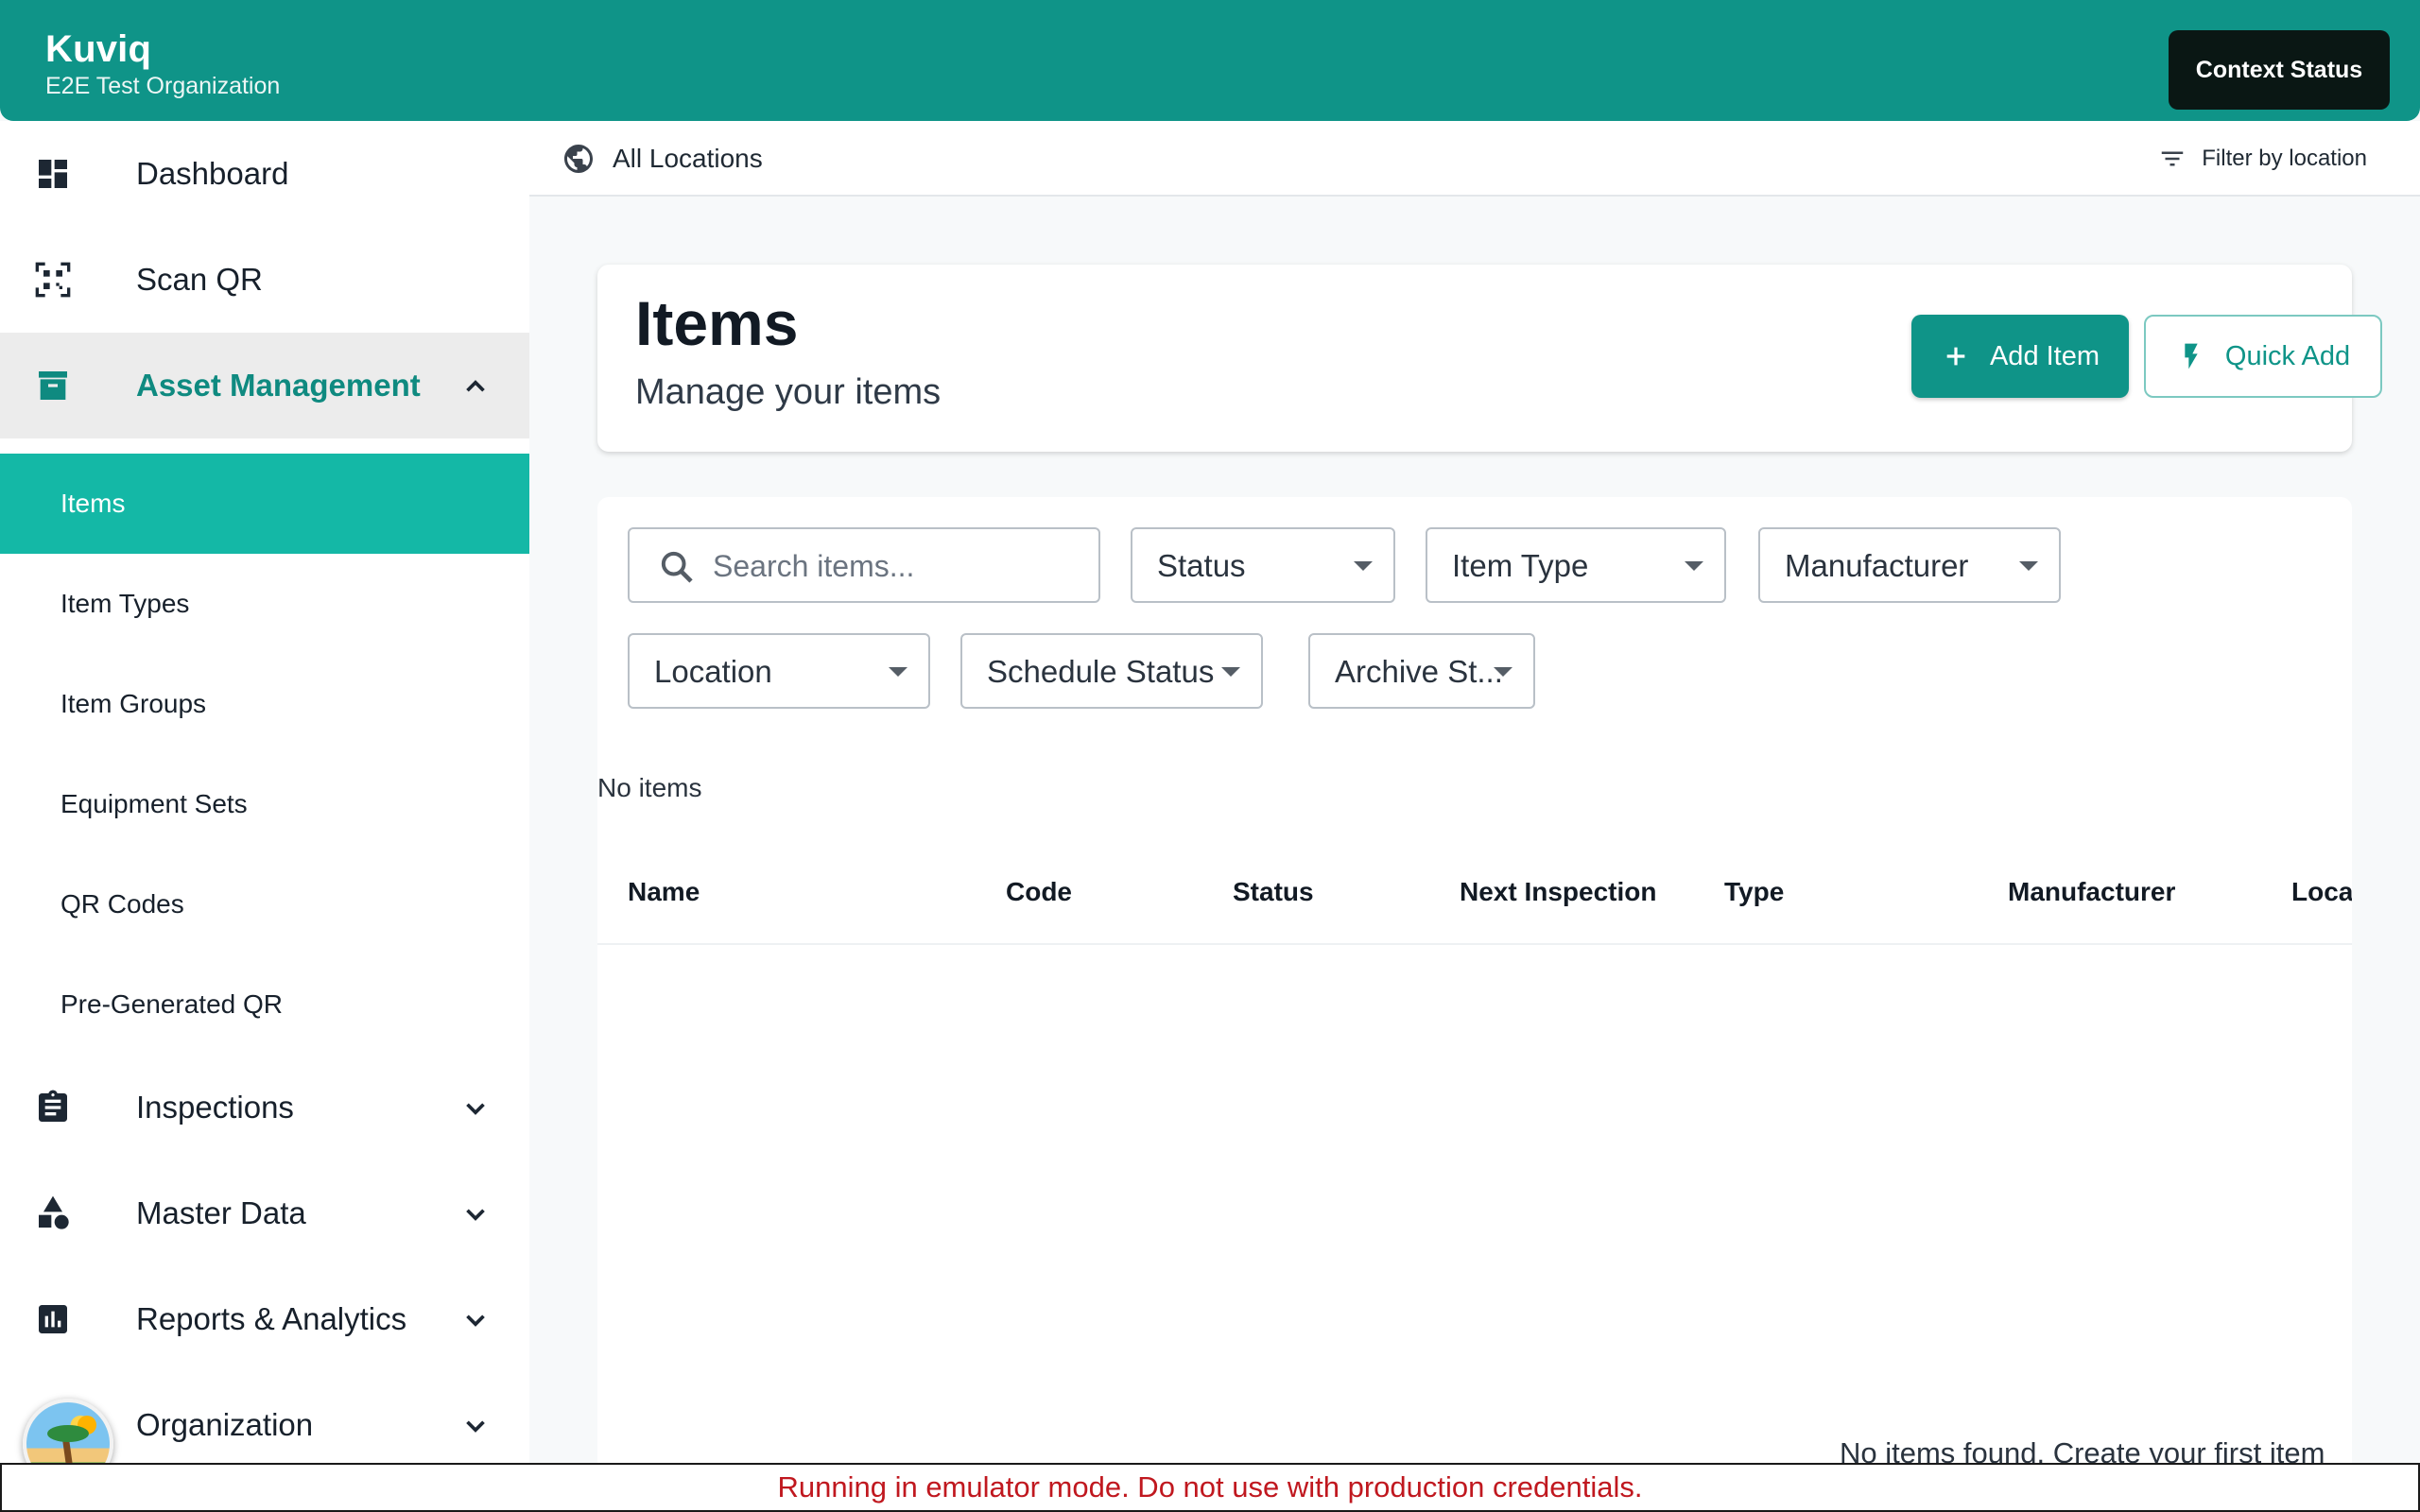 The image size is (2420, 1512). Describe the element at coordinates (1877, 565) in the screenshot. I see `manufacturer-select-label: Manufacturer` at that location.